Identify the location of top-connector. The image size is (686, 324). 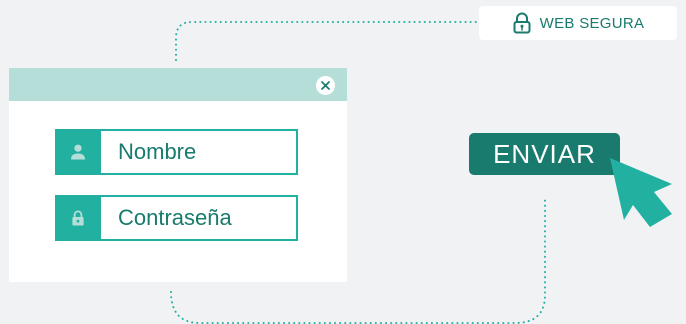
(327, 41).